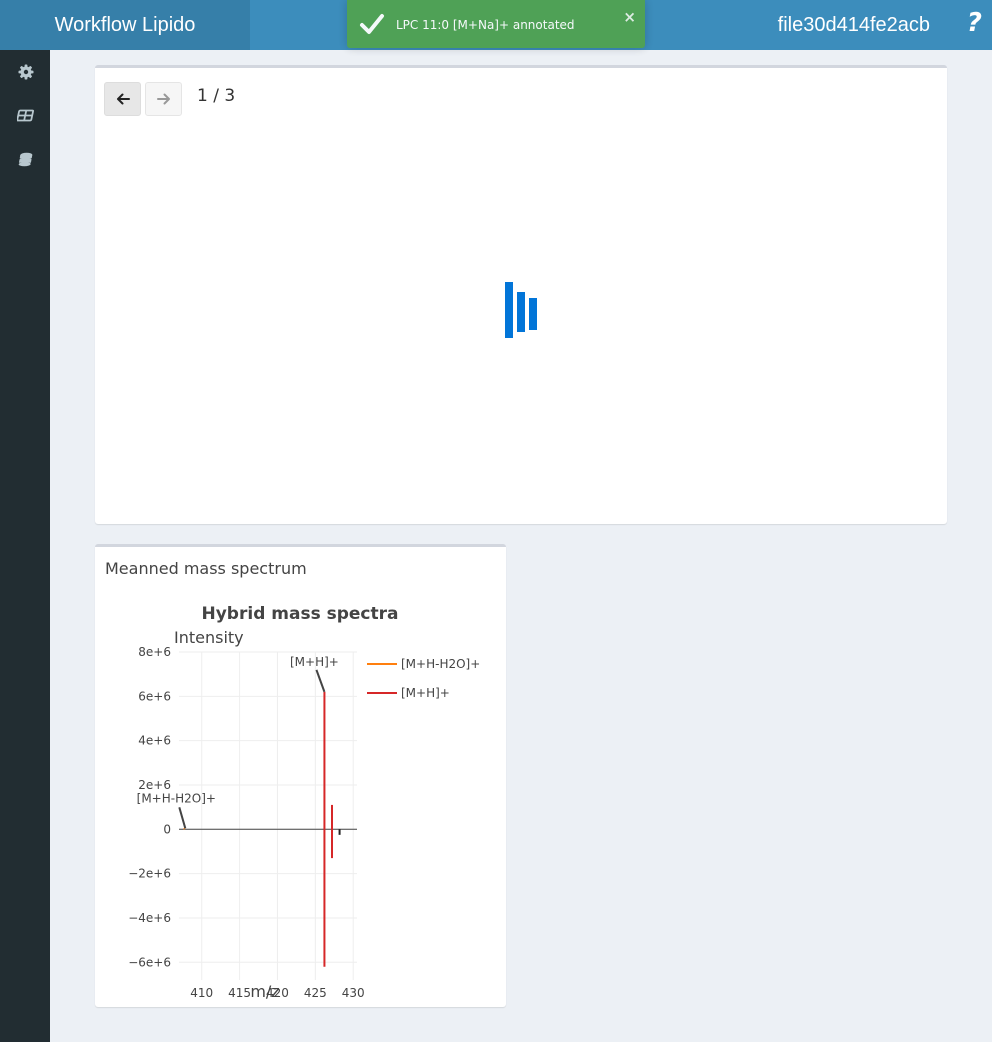 Image resolution: width=992 pixels, height=1042 pixels. I want to click on arrow-right-icon, so click(163, 99).